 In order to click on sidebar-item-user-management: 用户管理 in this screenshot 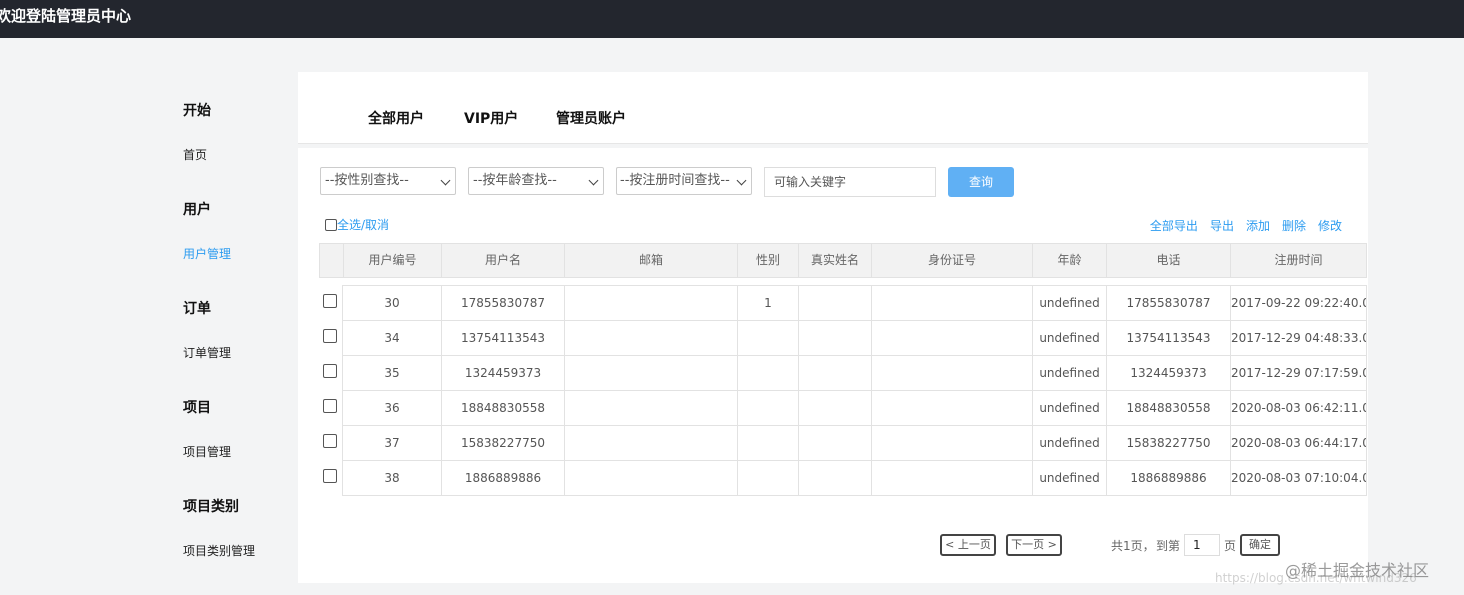, I will do `click(207, 253)`.